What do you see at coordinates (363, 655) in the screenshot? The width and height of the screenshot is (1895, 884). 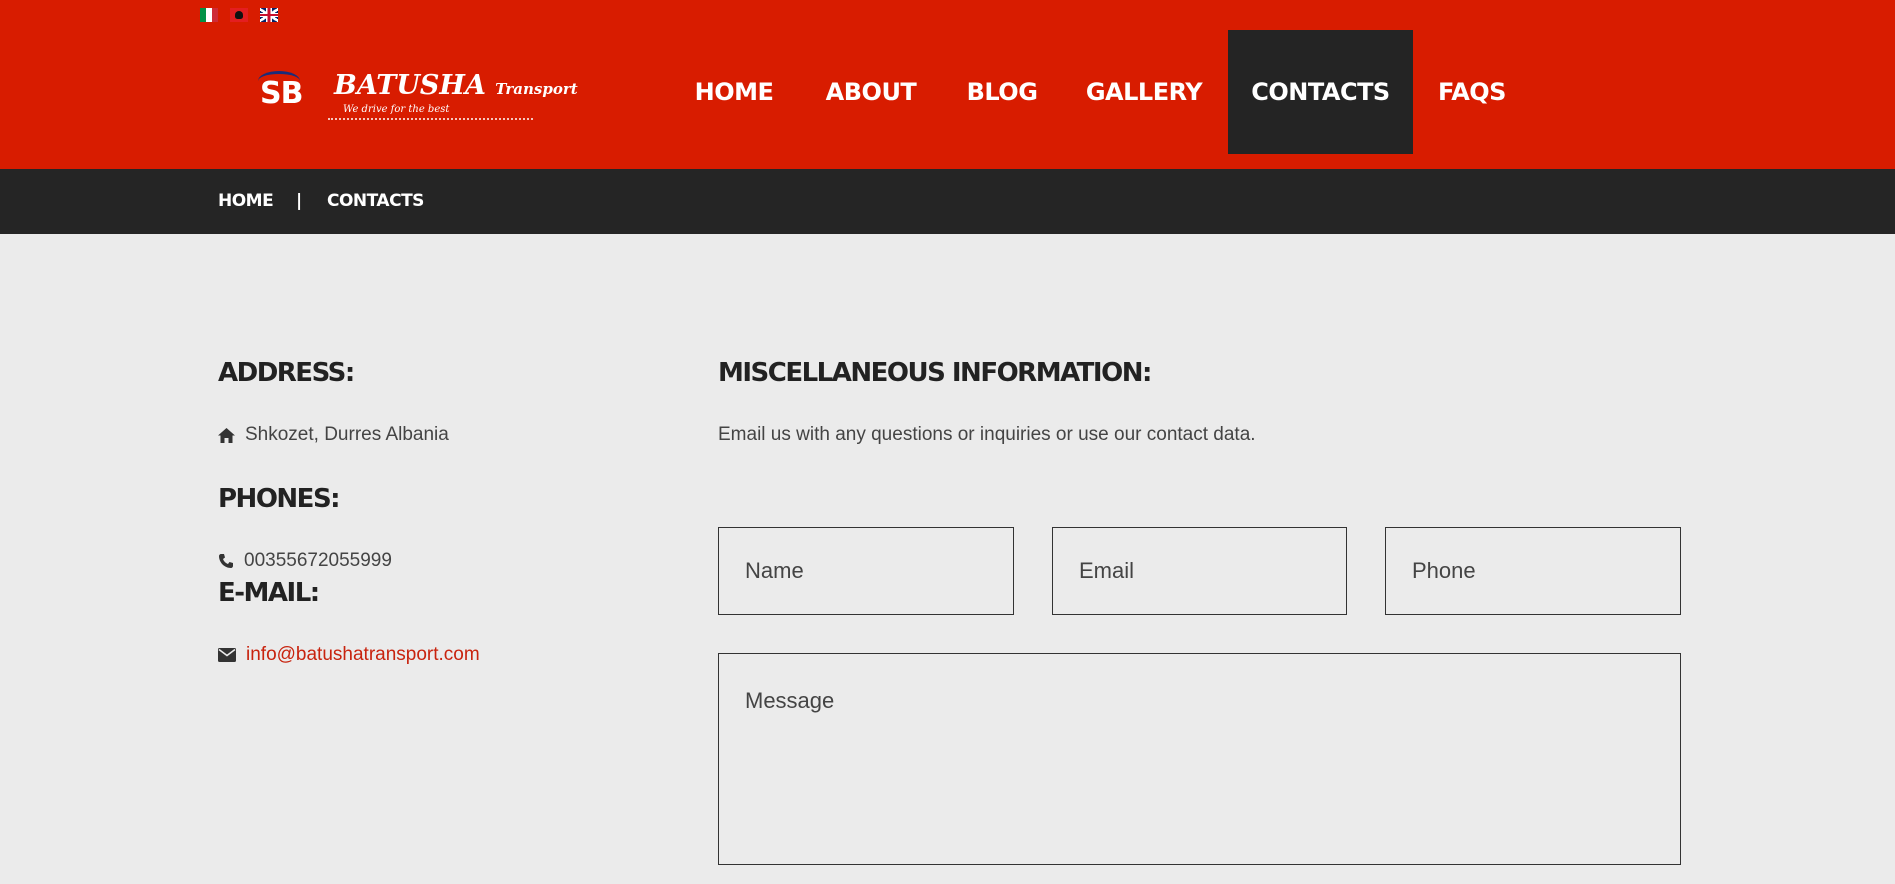 I see `email-link: info@batushatransport.com` at bounding box center [363, 655].